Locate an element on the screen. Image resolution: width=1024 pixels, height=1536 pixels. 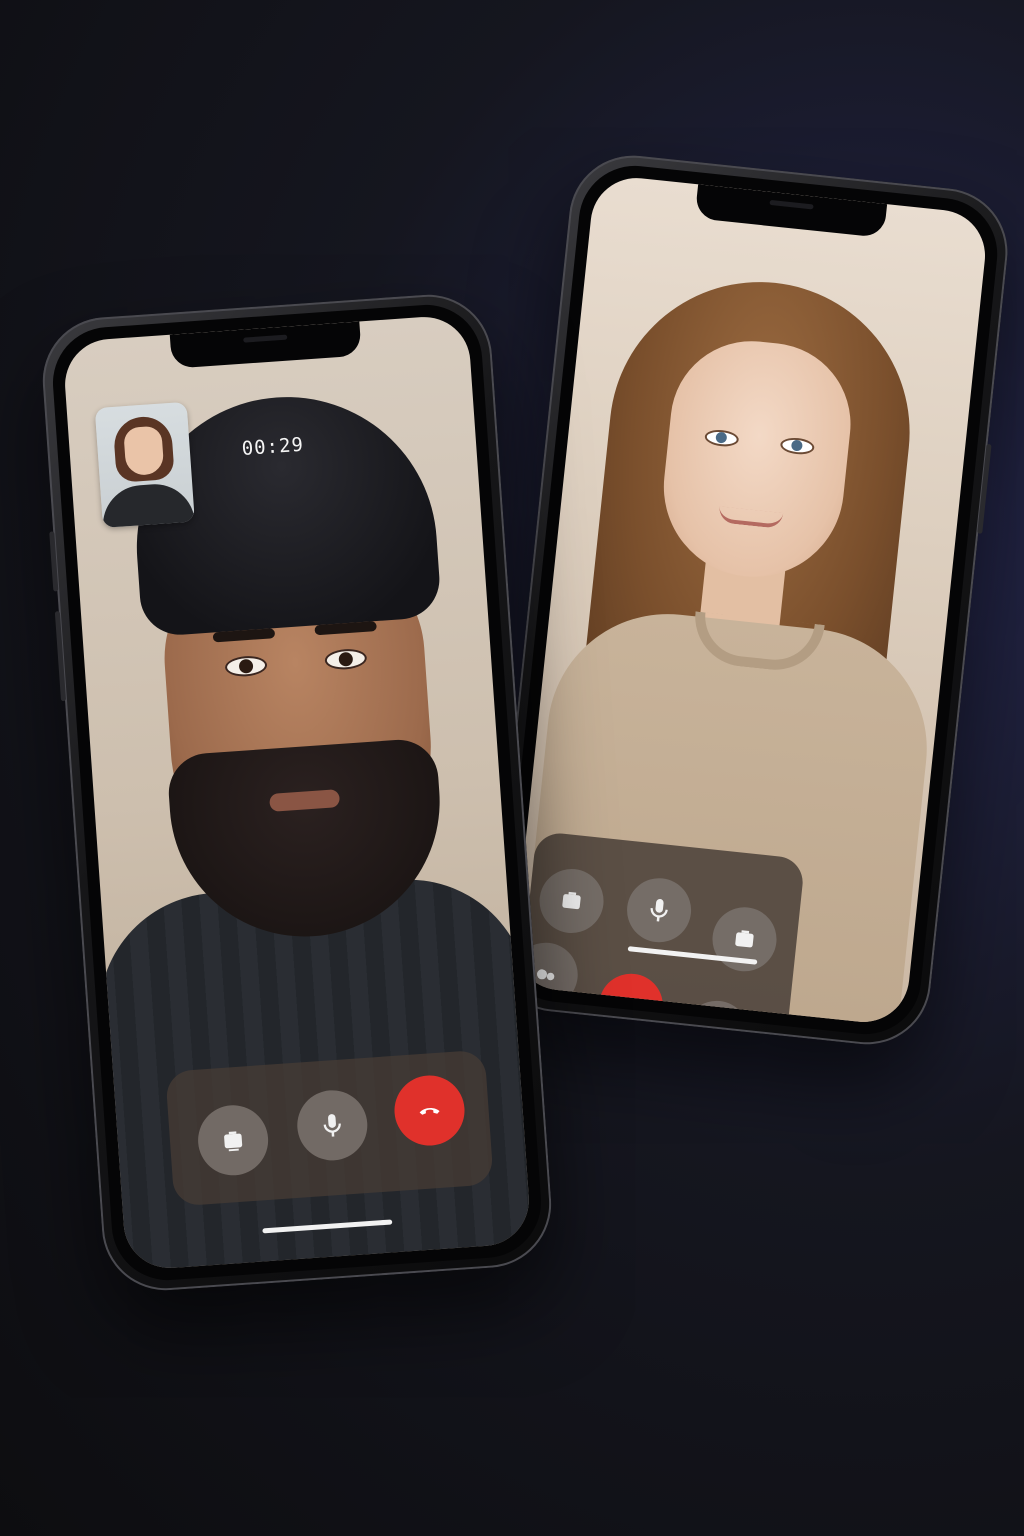
end-call-icon is located at coordinates (429, 1111).